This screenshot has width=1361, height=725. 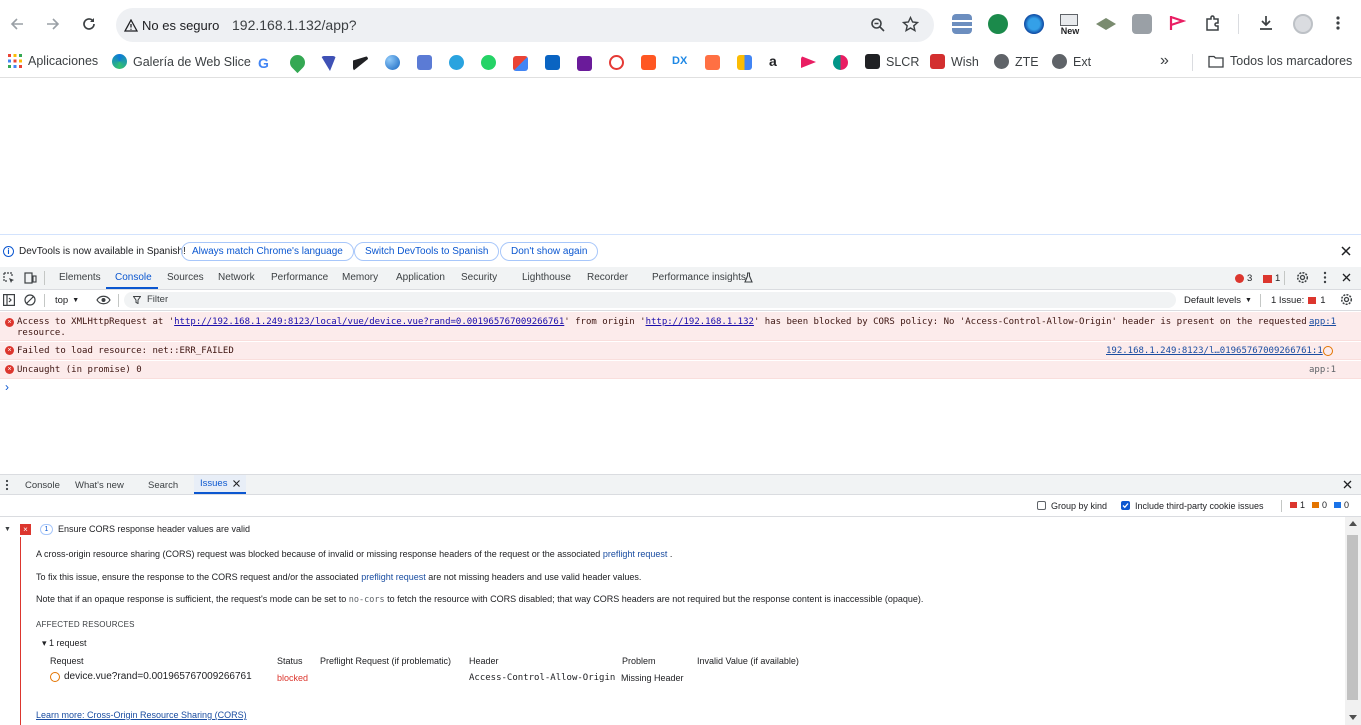 I want to click on translate-icon, so click(x=424, y=62).